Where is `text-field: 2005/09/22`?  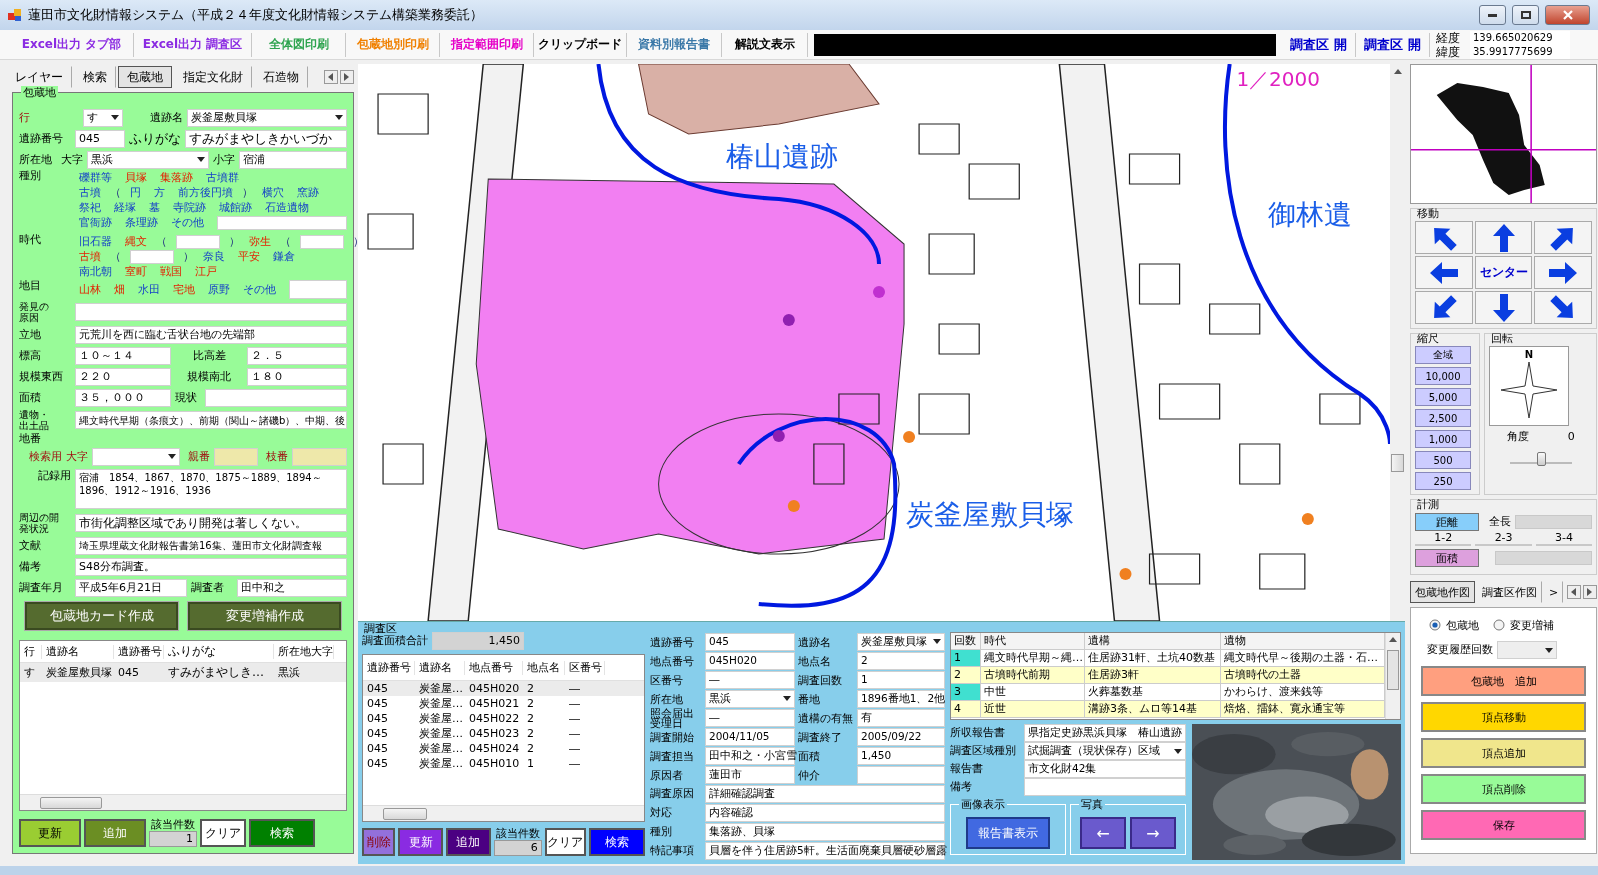 text-field: 2005/09/22 is located at coordinates (901, 736).